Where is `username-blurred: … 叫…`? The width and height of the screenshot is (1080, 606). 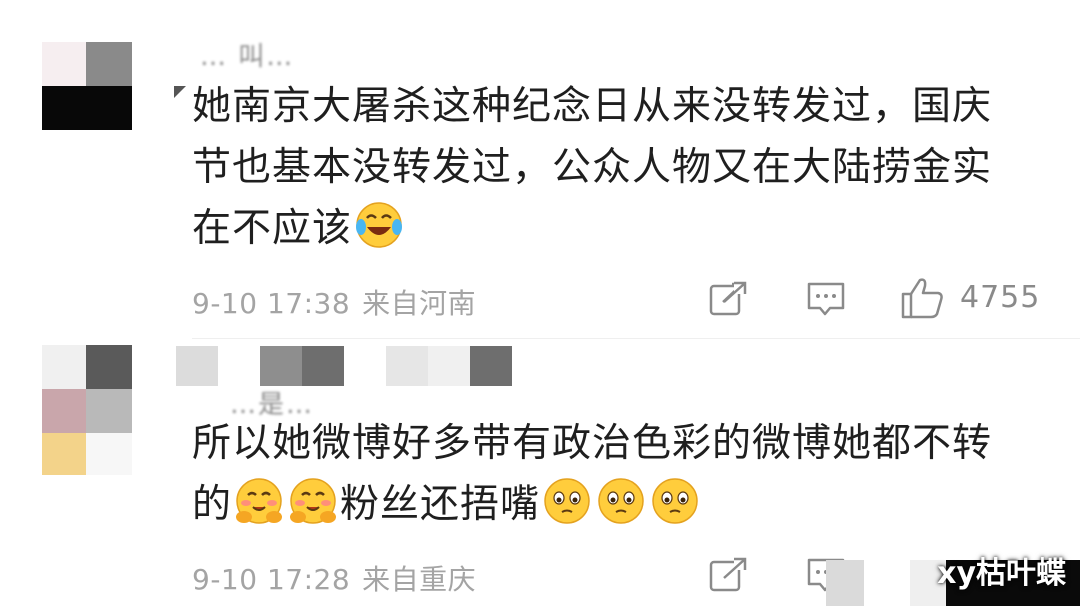
username-blurred: … 叫… is located at coordinates (247, 54).